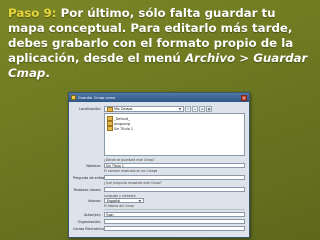 The width and height of the screenshot is (320, 240). I want to click on email-row: Correo Electrónico:, so click(159, 228).